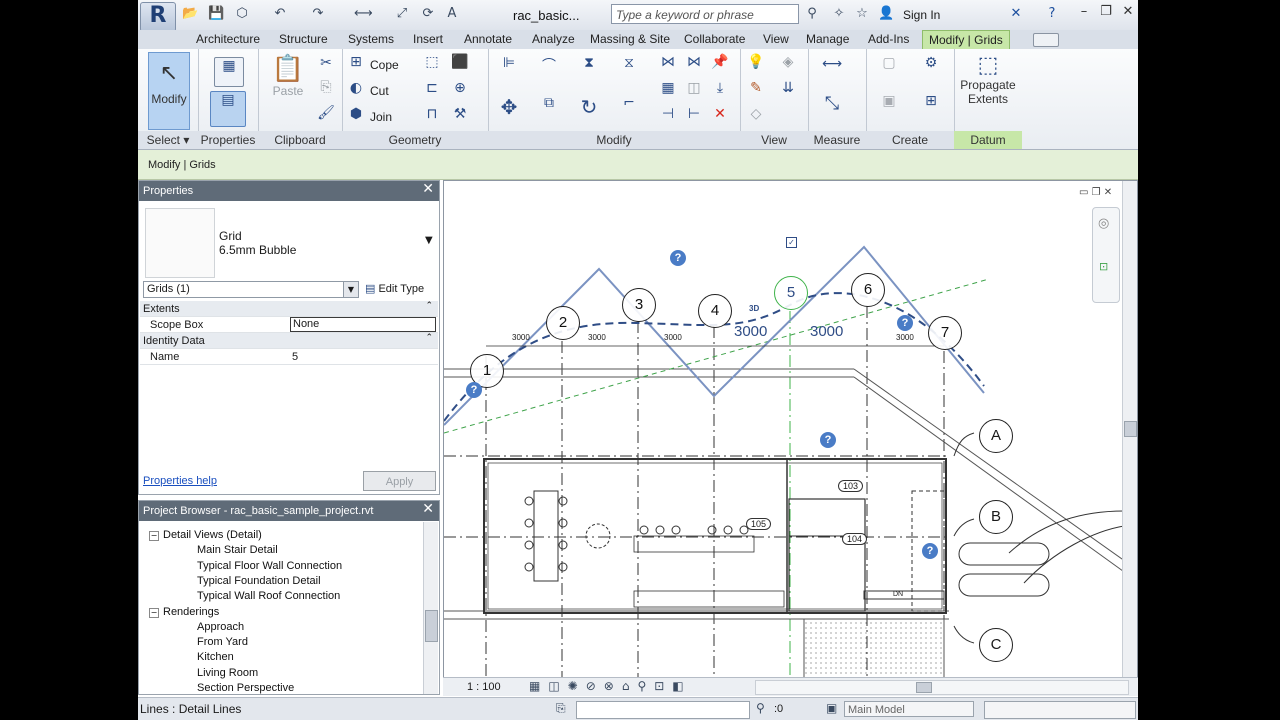 The image size is (1280, 720). Describe the element at coordinates (694, 116) in the screenshot. I see `trim-single-icon: ⊢` at that location.